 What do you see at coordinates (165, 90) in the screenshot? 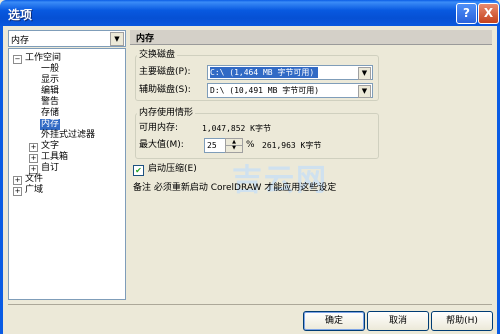
I see `secondary-disk-label: 辅助磁盘(S):` at bounding box center [165, 90].